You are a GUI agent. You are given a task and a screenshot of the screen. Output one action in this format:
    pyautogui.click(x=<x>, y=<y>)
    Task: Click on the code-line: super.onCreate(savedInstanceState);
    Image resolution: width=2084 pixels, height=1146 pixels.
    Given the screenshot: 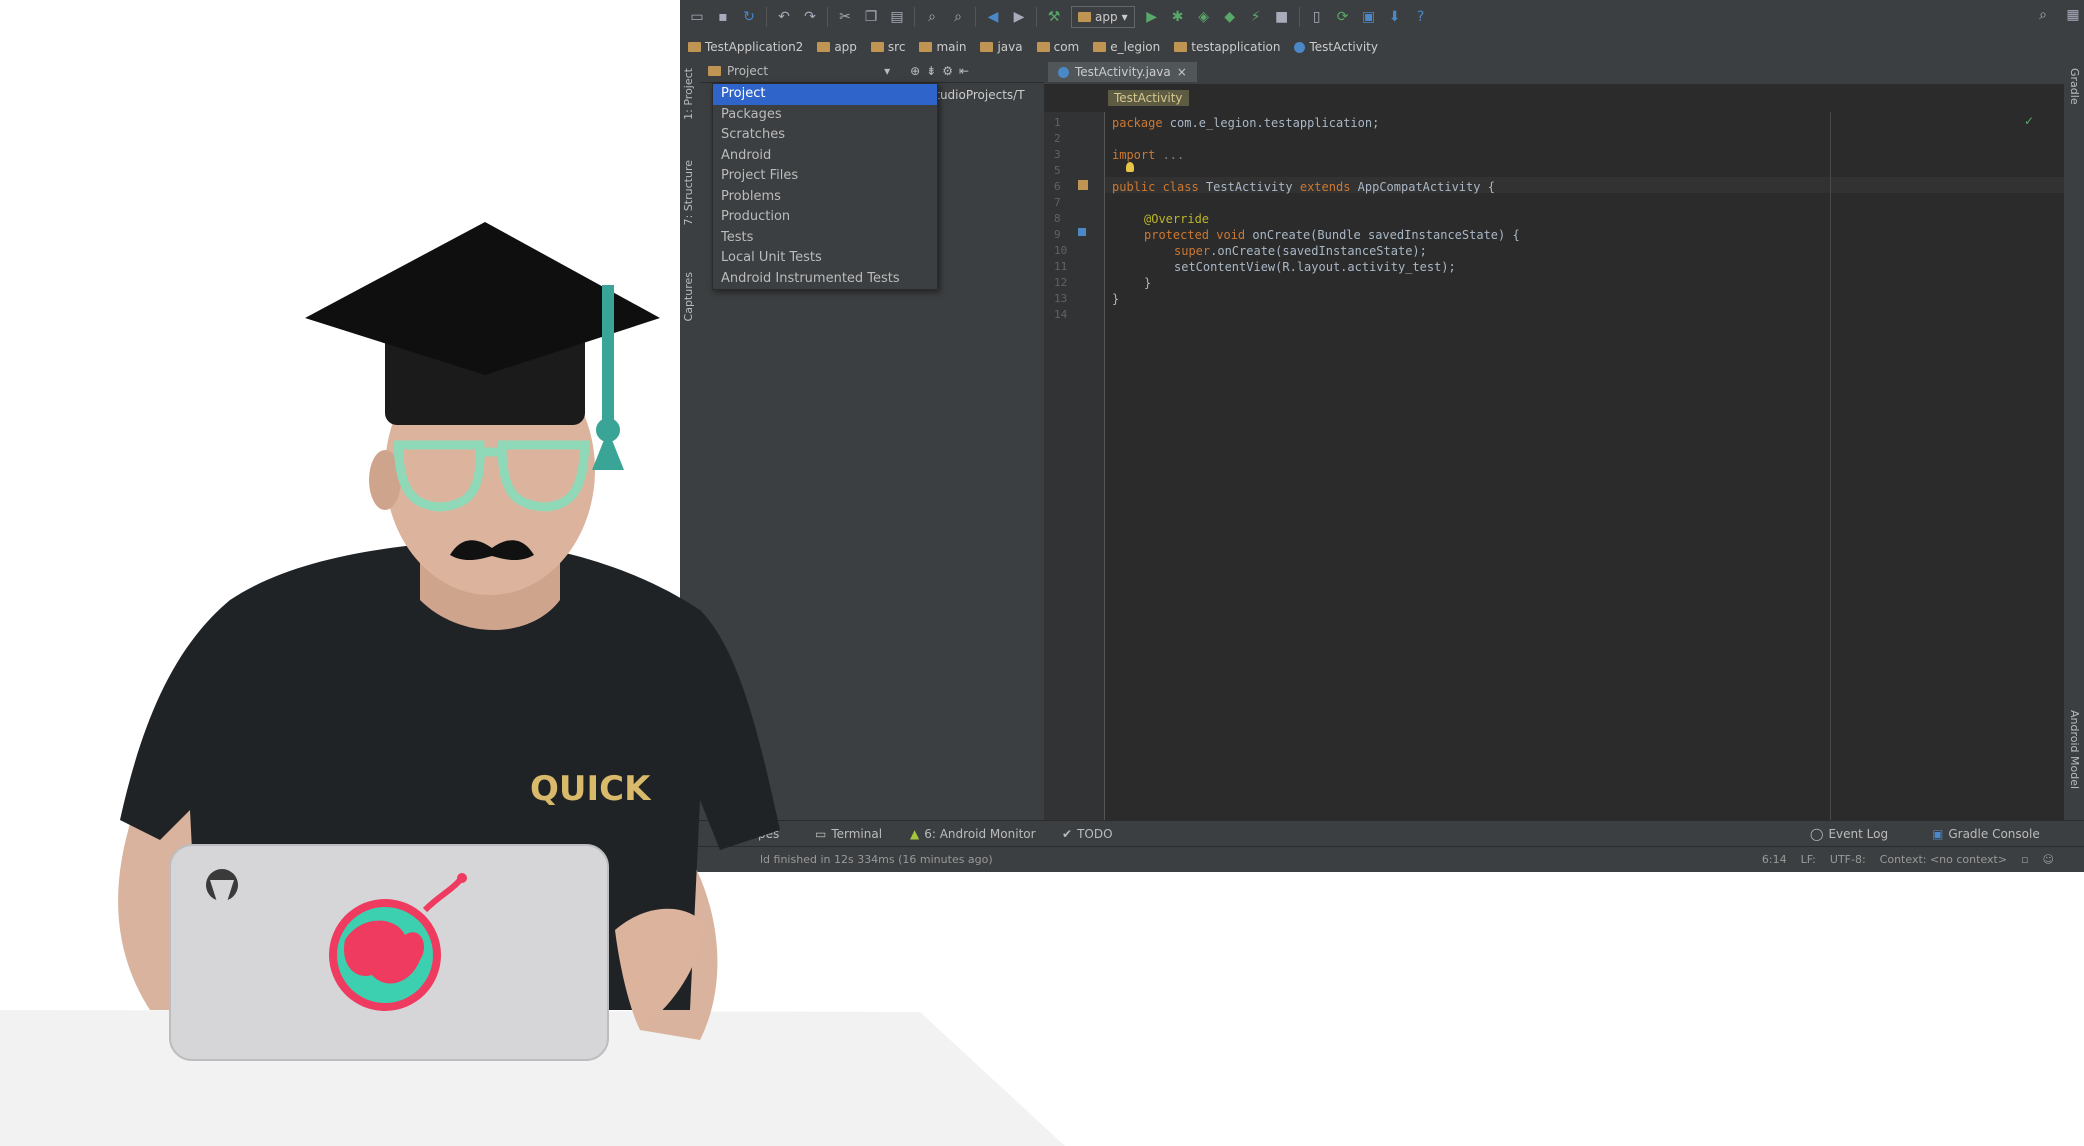 What is the action you would take?
    pyautogui.click(x=1300, y=251)
    